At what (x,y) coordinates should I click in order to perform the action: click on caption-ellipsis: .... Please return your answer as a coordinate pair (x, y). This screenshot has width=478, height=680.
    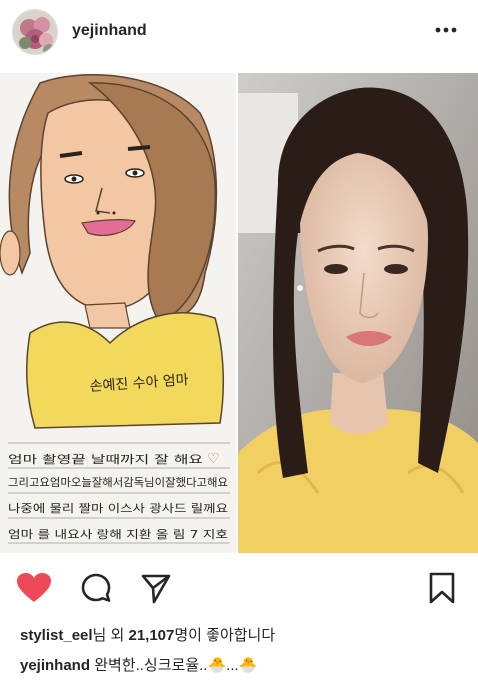
    Looking at the image, I should click on (232, 665).